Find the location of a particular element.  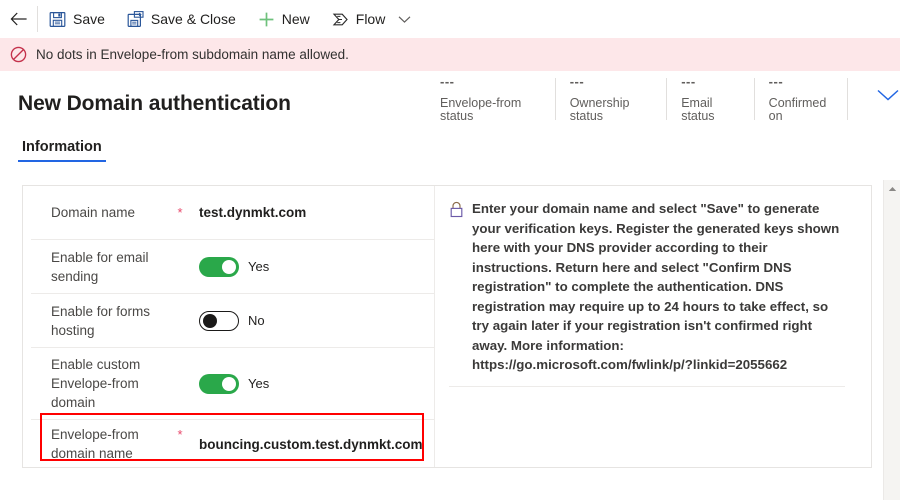

field-label-domain-name: Domain name is located at coordinates (93, 212).